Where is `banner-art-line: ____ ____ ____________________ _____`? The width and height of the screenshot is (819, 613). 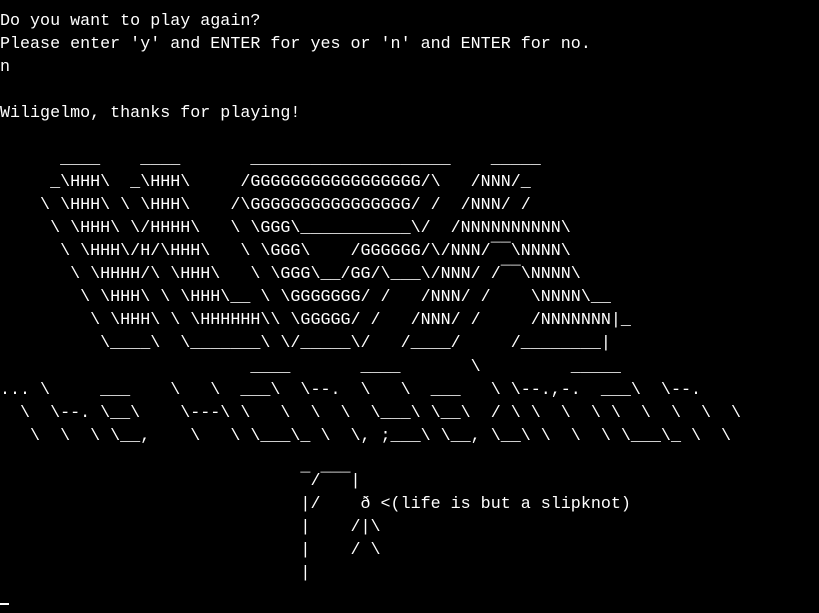
banner-art-line: ____ ____ ____________________ _____ is located at coordinates (270, 159).